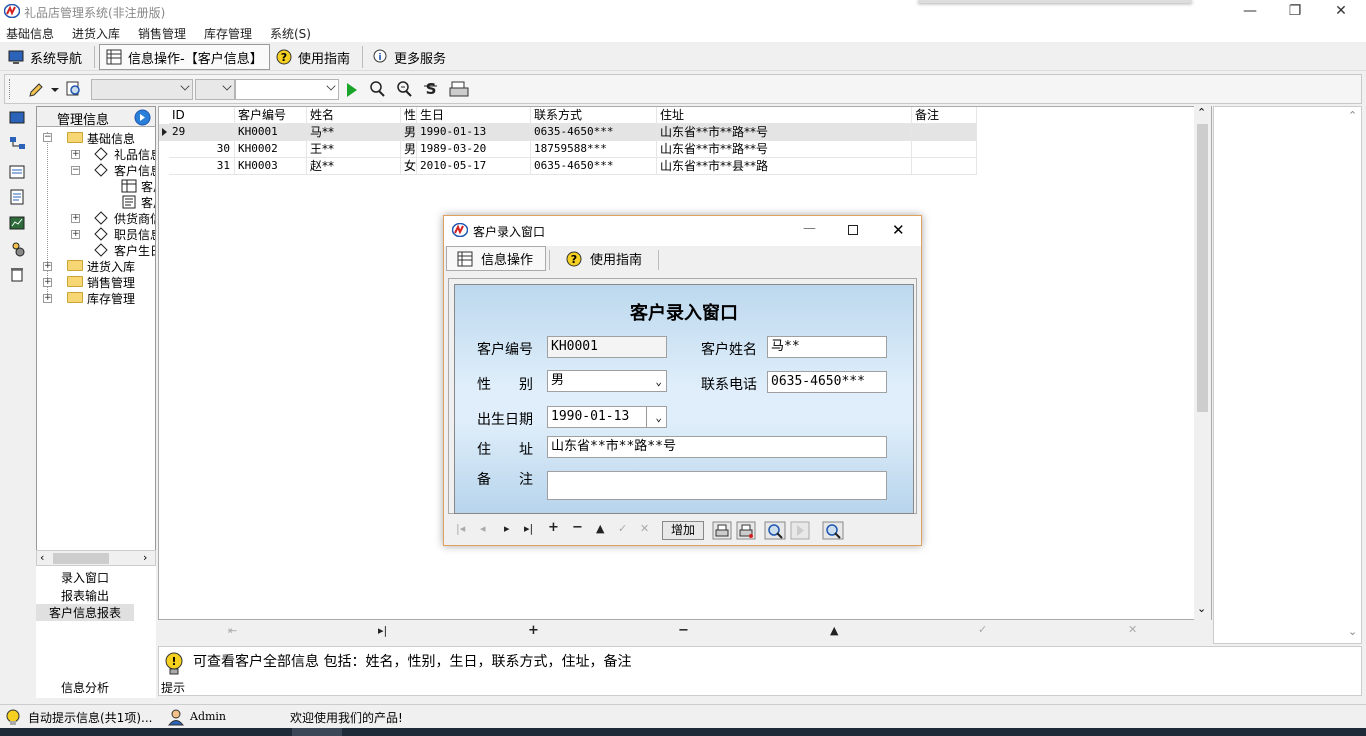  I want to click on close-button: ✕, so click(1341, 11).